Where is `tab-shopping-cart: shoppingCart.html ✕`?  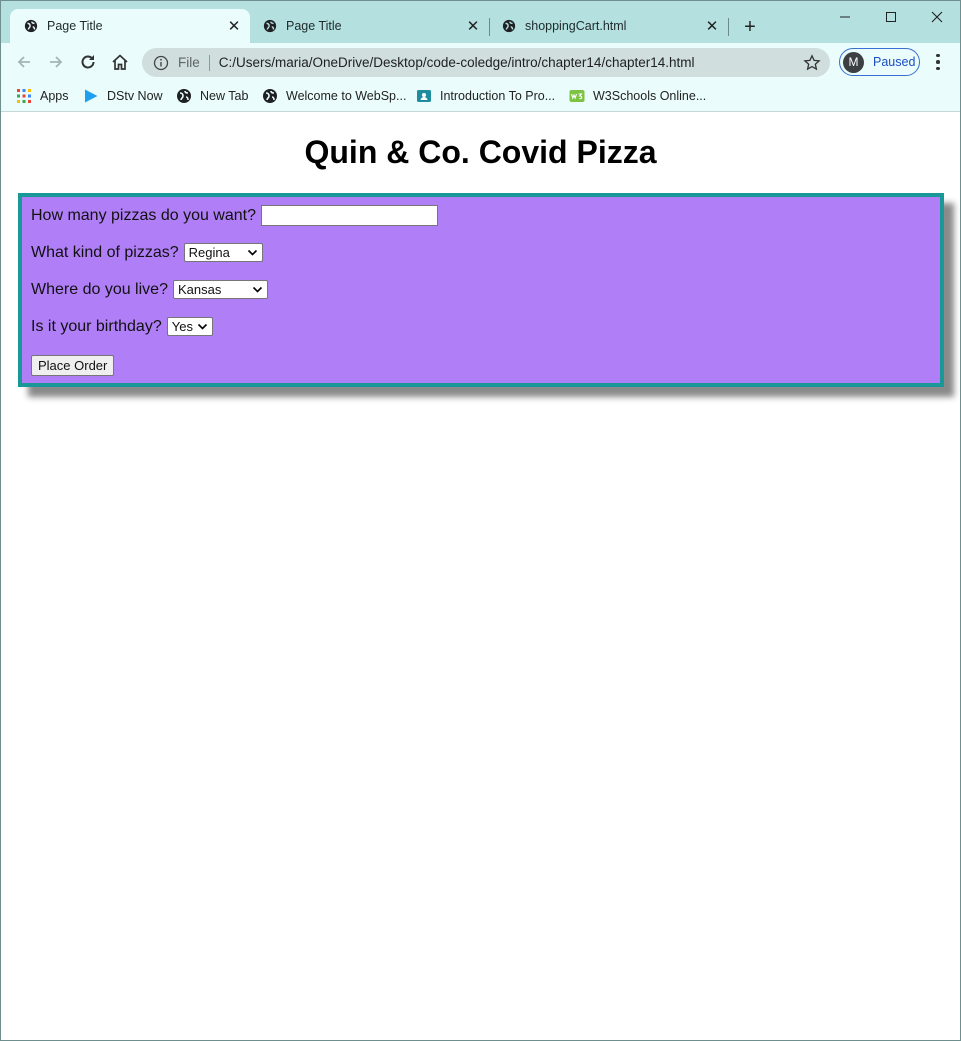
tab-shopping-cart: shoppingCart.html ✕ is located at coordinates (608, 26).